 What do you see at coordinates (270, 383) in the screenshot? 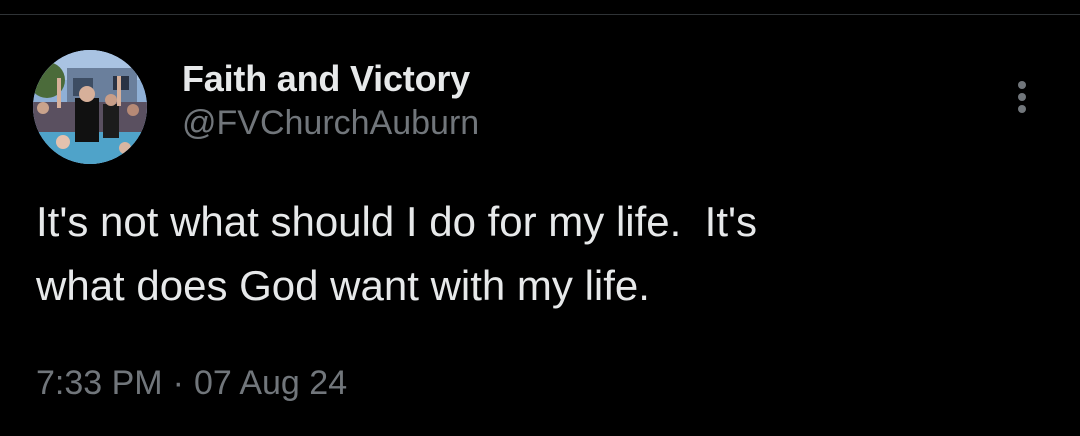
I see `tweet-date: 07 Aug 24` at bounding box center [270, 383].